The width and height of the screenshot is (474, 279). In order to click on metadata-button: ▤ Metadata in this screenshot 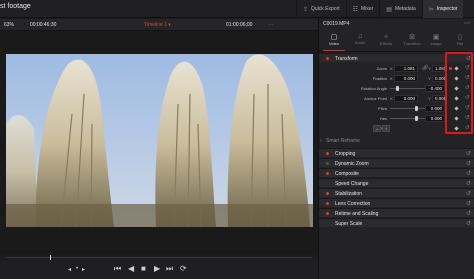, I will do `click(400, 9)`.